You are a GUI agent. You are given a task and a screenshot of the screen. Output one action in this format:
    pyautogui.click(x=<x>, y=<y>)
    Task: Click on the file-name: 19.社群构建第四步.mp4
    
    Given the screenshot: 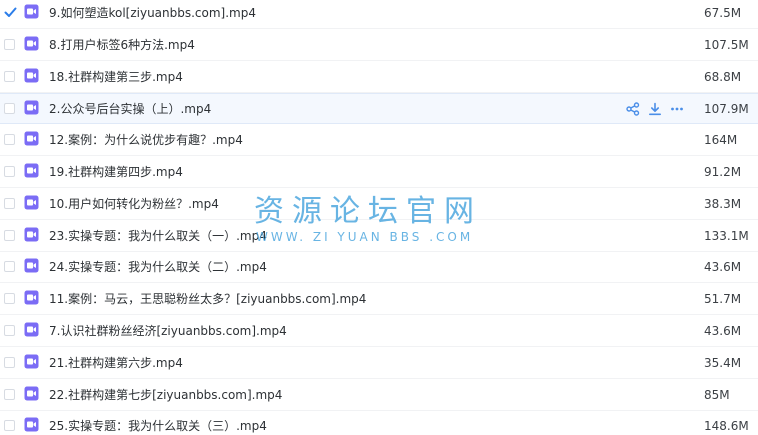 What is the action you would take?
    pyautogui.click(x=116, y=172)
    